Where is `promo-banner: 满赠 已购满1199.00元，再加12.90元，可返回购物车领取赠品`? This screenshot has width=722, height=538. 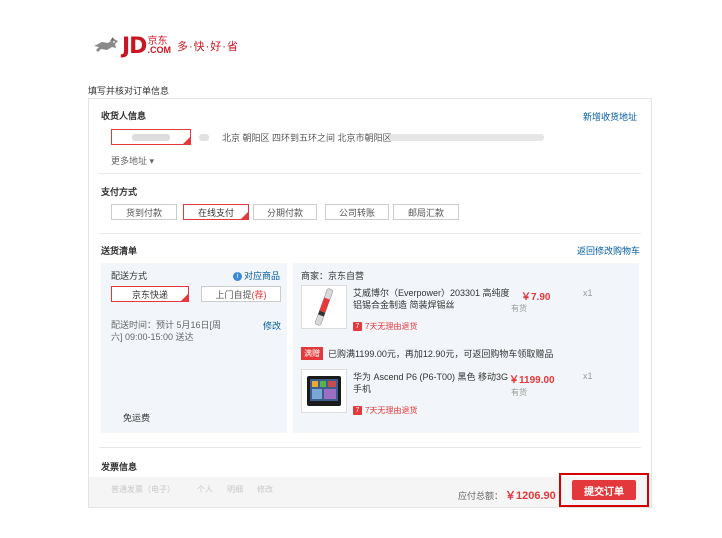
promo-banner: 满赠 已购满1199.00元，再加12.90元，可返回购物车领取赠品 is located at coordinates (427, 353).